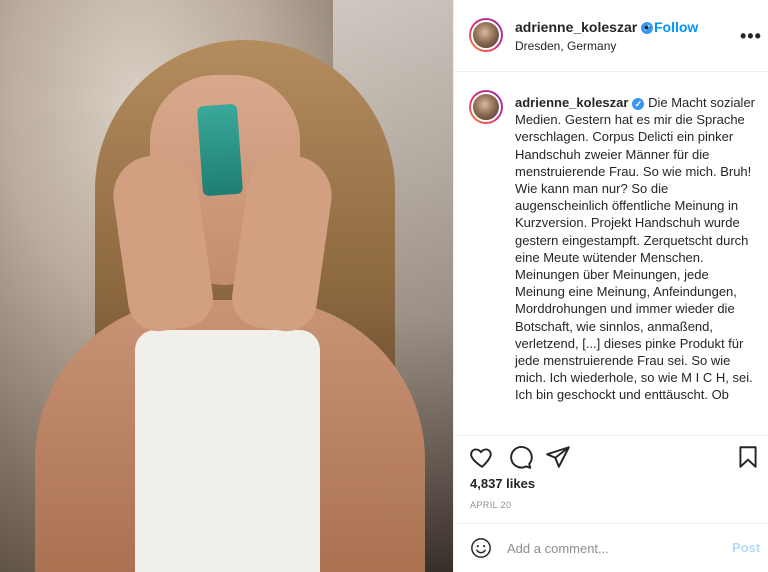  What do you see at coordinates (486, 35) in the screenshot?
I see `avatar` at bounding box center [486, 35].